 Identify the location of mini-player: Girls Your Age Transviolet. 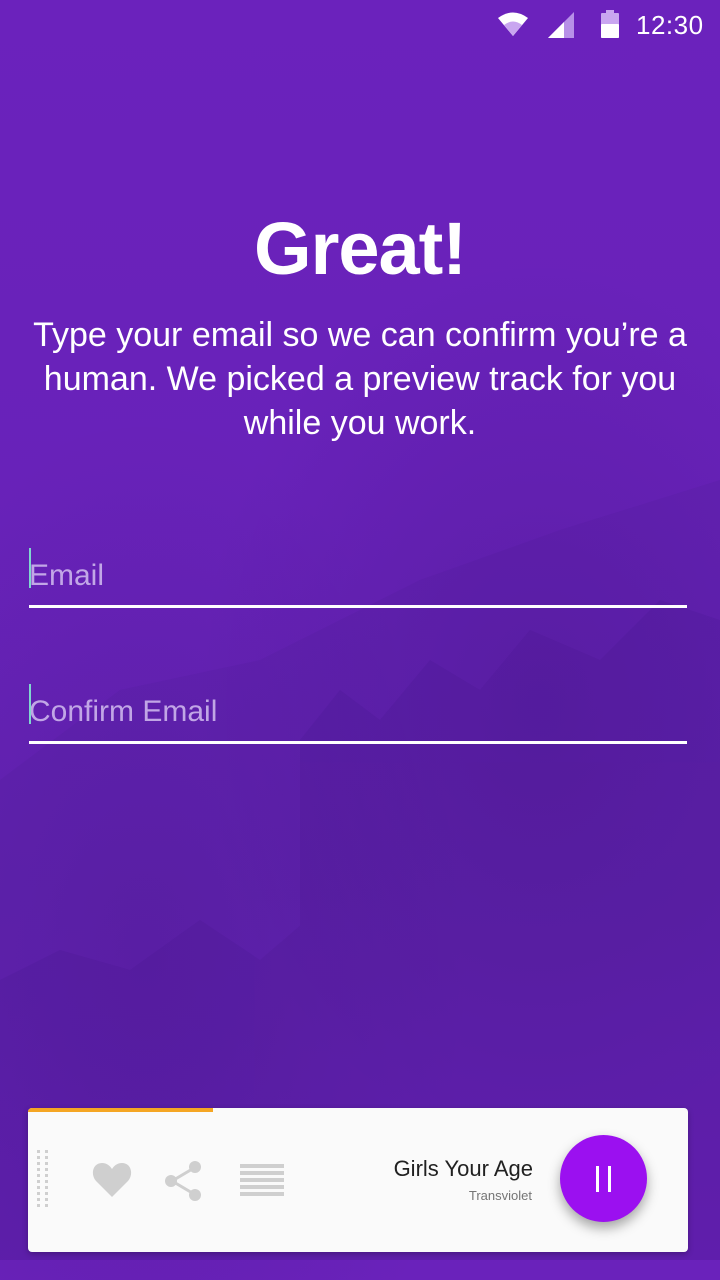
(358, 1180).